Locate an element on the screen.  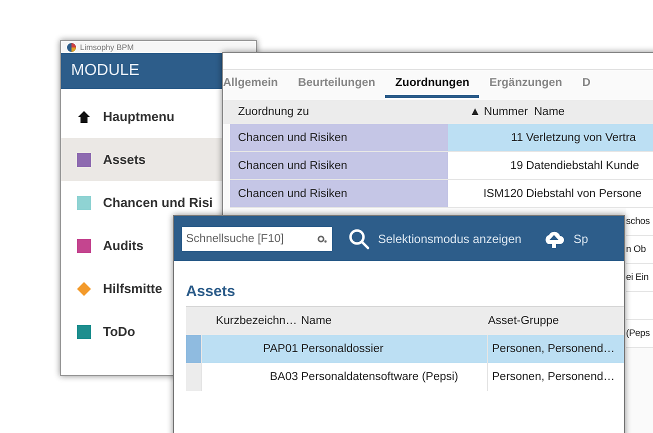
module-item: Hilfsmitte is located at coordinates (117, 288).